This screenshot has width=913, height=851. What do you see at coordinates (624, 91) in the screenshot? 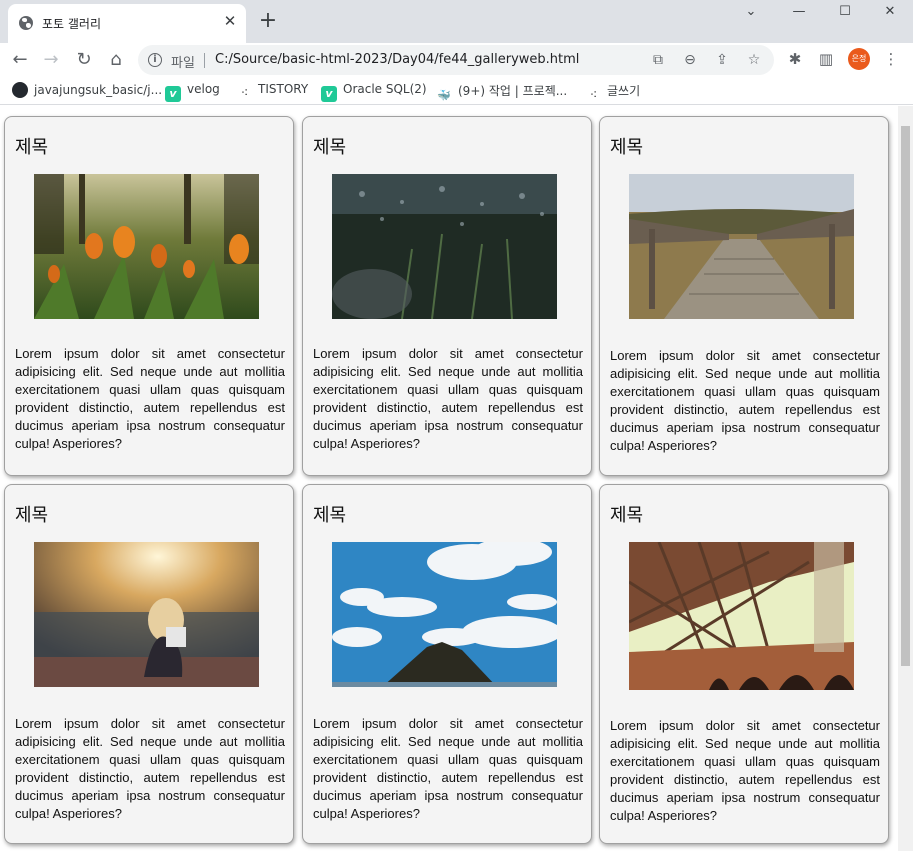
I see `bookmark-label: 글쓰기` at bounding box center [624, 91].